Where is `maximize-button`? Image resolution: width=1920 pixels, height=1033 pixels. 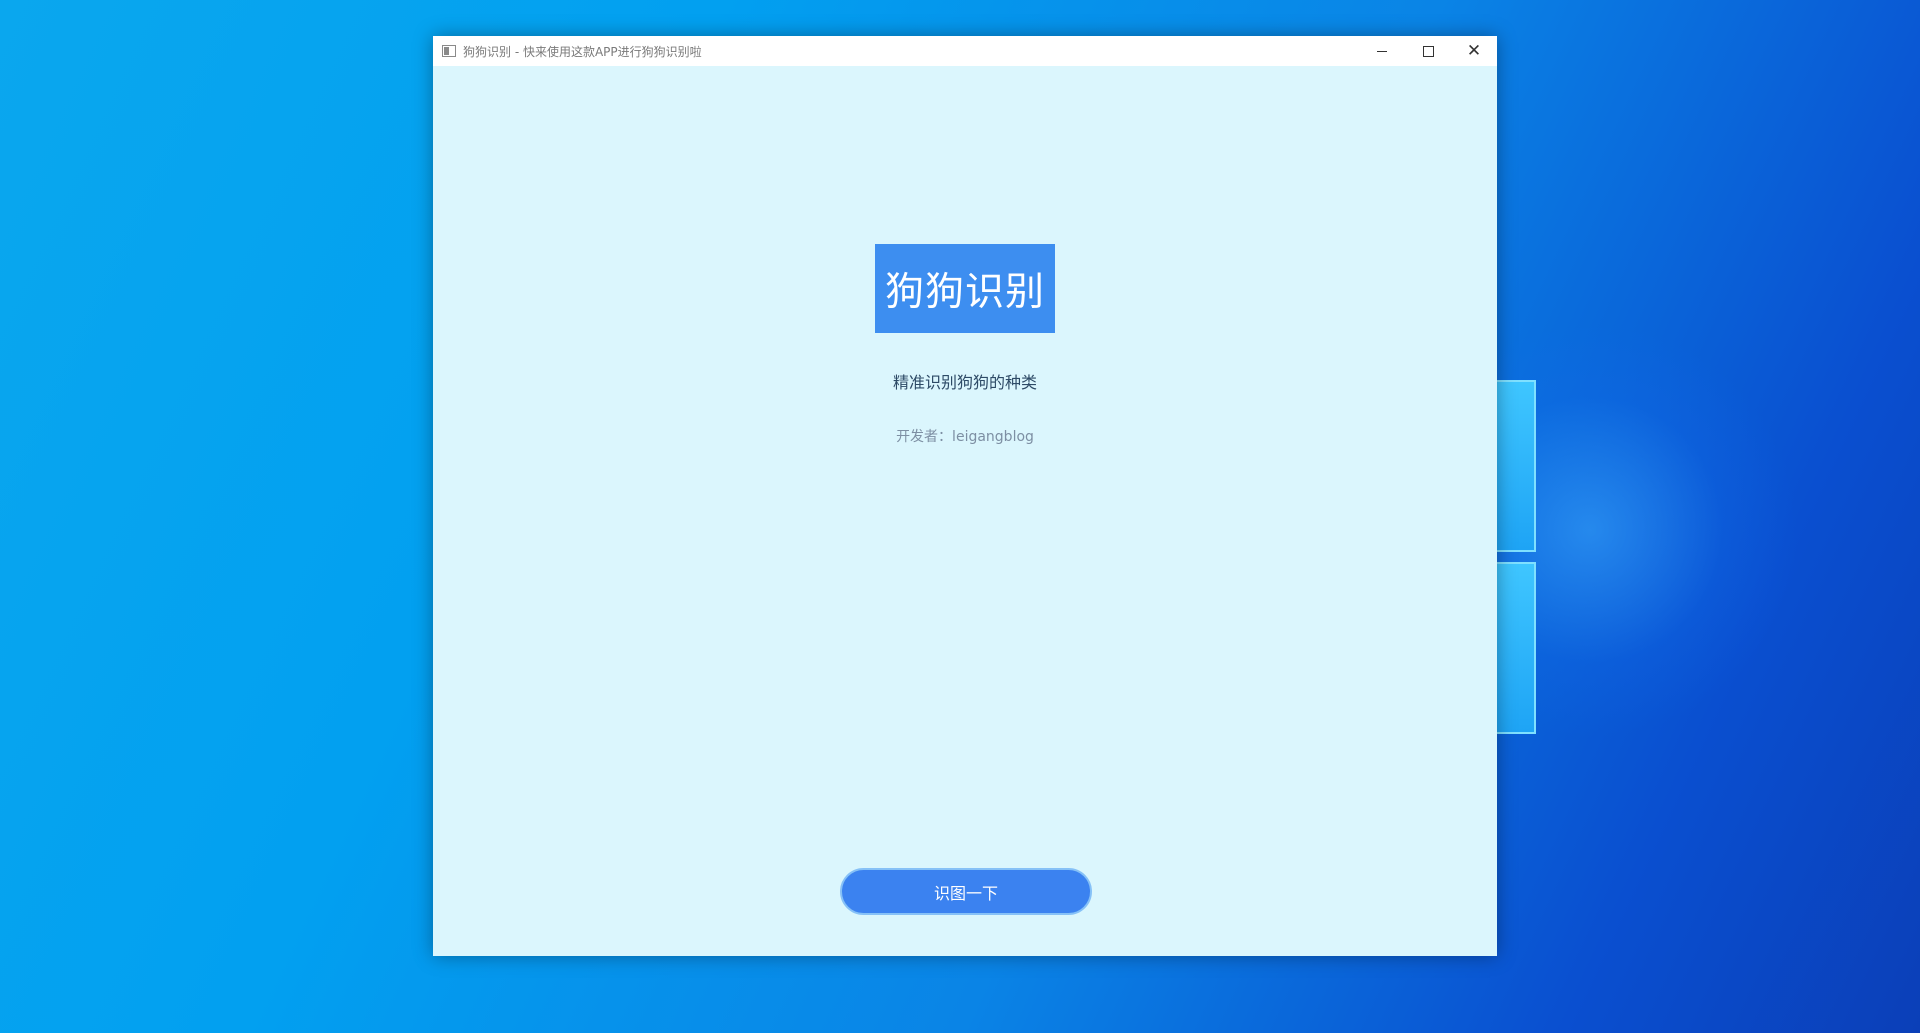 maximize-button is located at coordinates (1428, 51).